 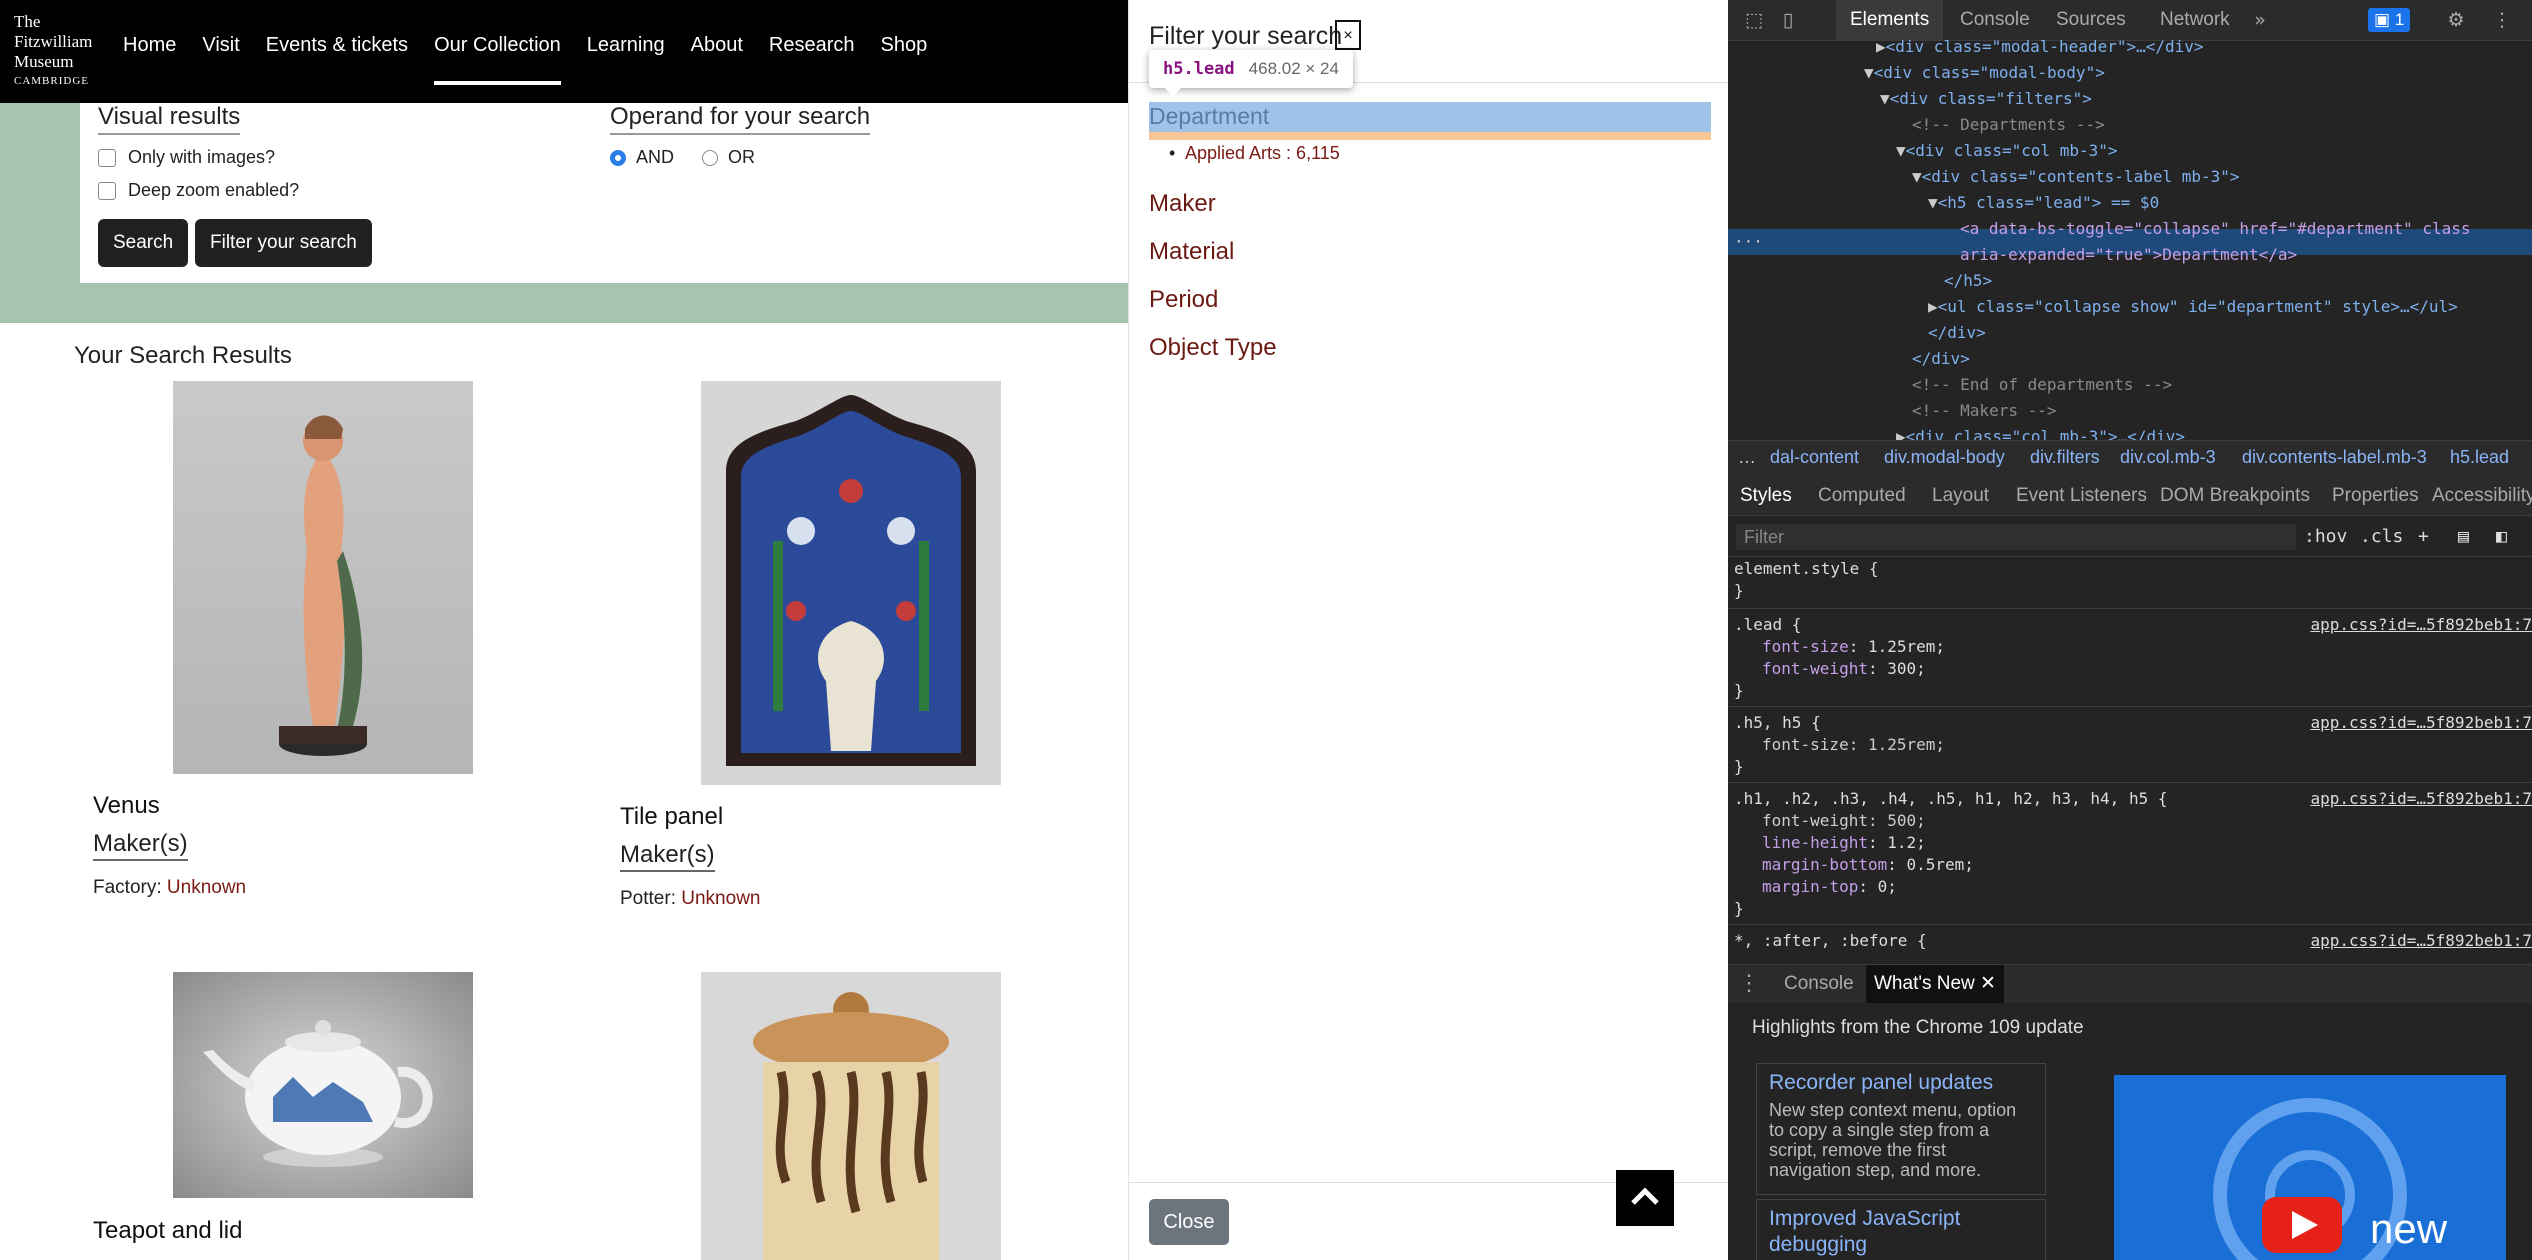 What do you see at coordinates (2065, 457) in the screenshot?
I see `breadcrumb-item: div.filters` at bounding box center [2065, 457].